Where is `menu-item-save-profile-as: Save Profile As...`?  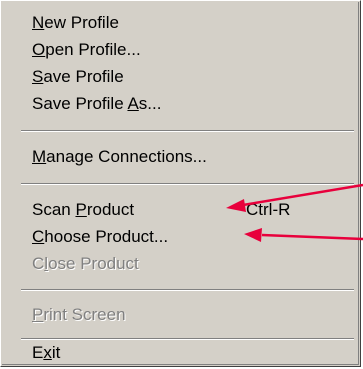
menu-item-save-profile-as: Save Profile As... is located at coordinates (96, 105).